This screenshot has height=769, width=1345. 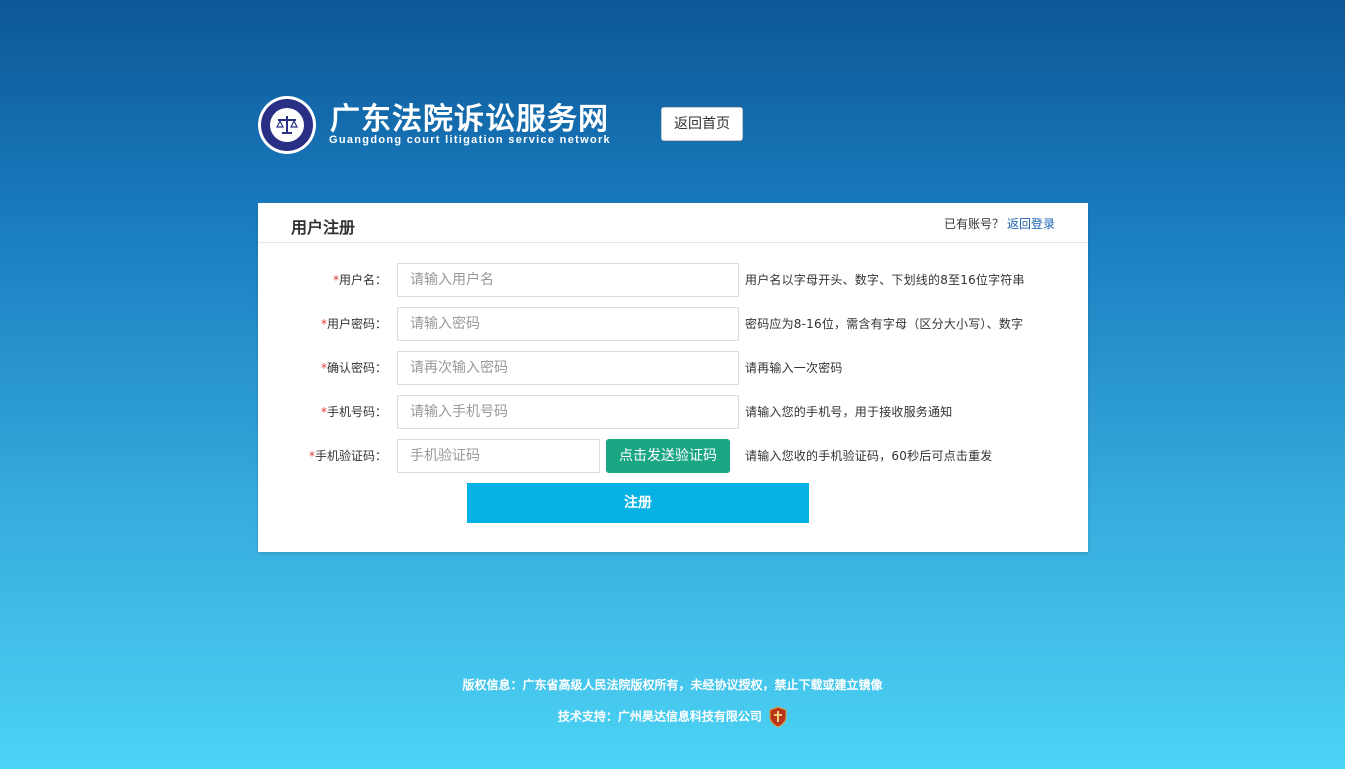 I want to click on footer-support: 技术支持：广州昊达信息科技有限公司, so click(x=672, y=717).